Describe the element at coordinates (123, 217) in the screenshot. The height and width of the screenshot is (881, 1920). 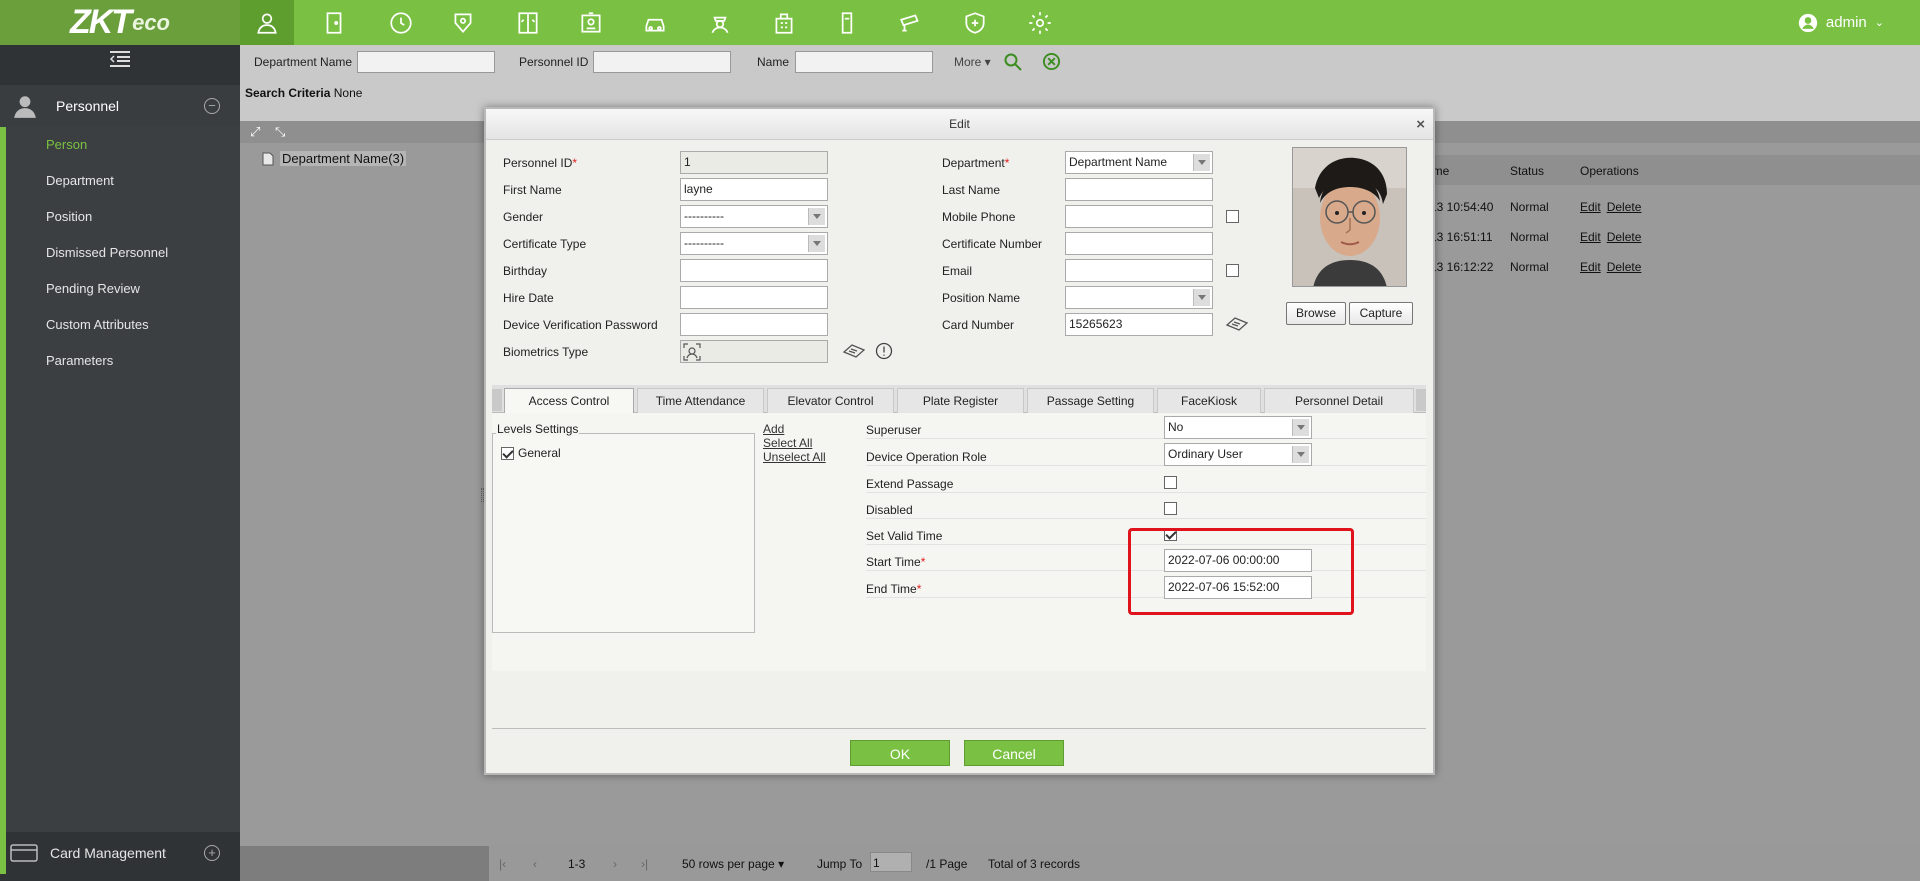
I see `sidebar-item-position: Position` at that location.